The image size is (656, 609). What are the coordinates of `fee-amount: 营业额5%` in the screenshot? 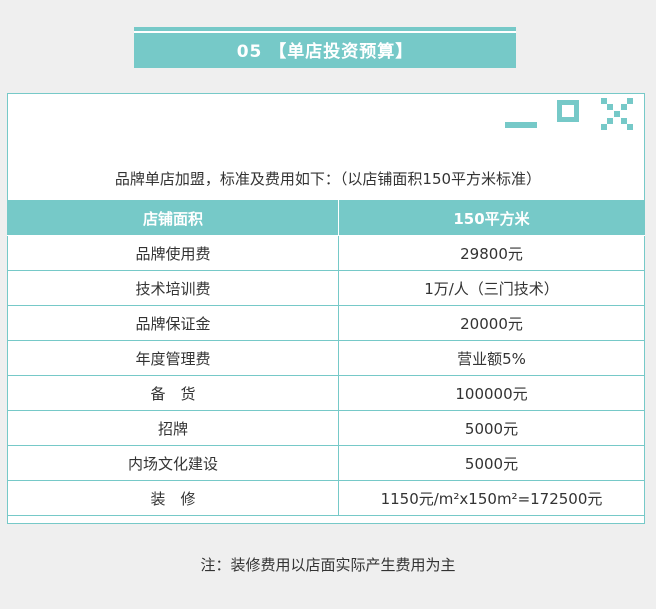 It's located at (491, 358).